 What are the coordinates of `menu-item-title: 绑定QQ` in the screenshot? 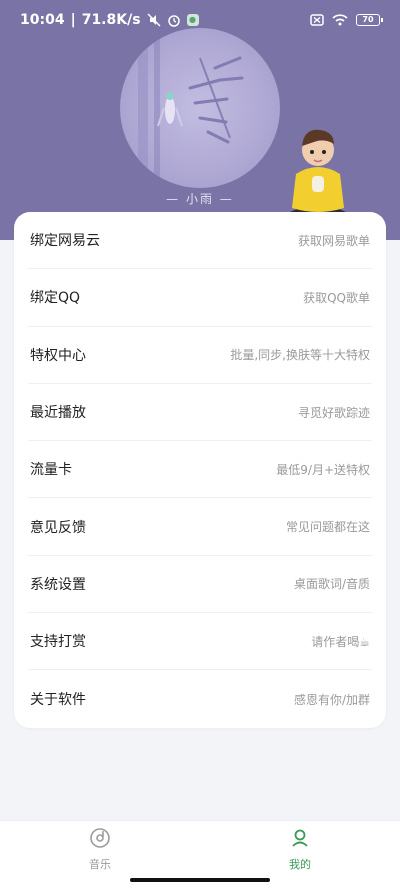 It's located at (55, 298).